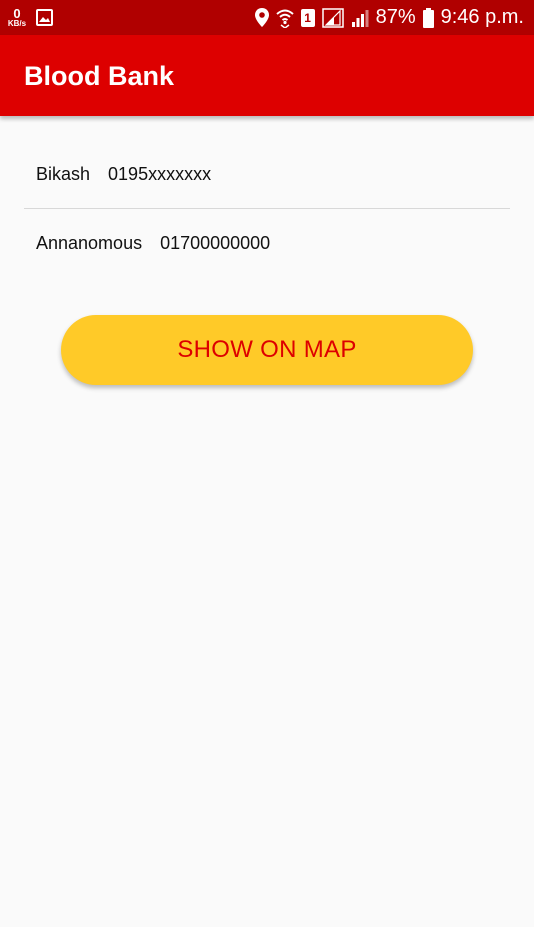  I want to click on donor-name: Bikash, so click(63, 173).